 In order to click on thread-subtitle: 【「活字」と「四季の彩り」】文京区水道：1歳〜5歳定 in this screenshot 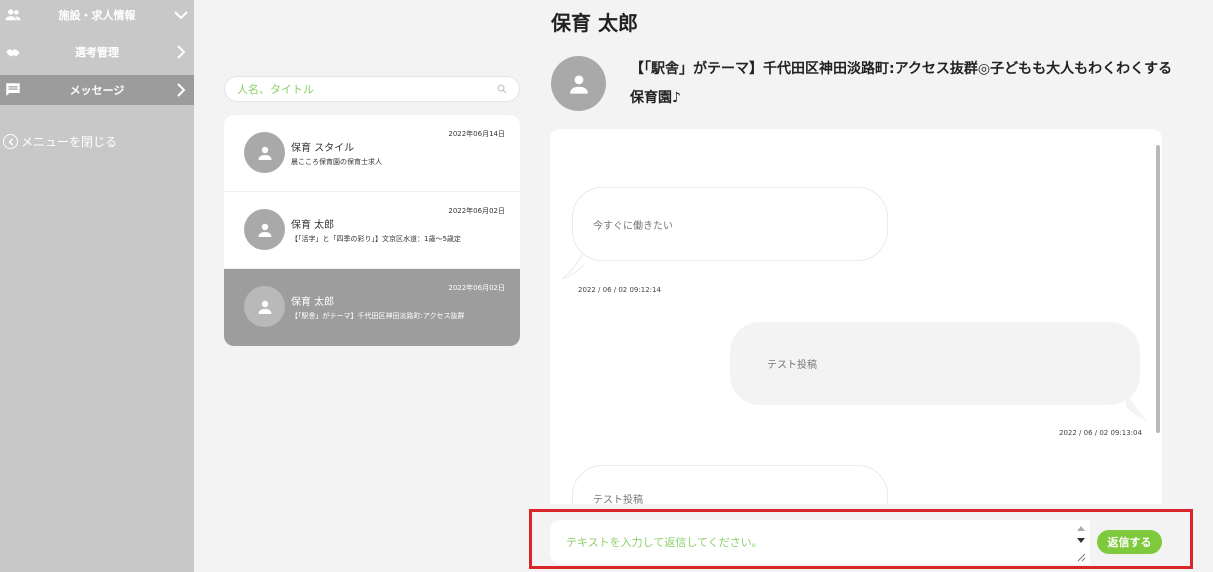, I will do `click(376, 239)`.